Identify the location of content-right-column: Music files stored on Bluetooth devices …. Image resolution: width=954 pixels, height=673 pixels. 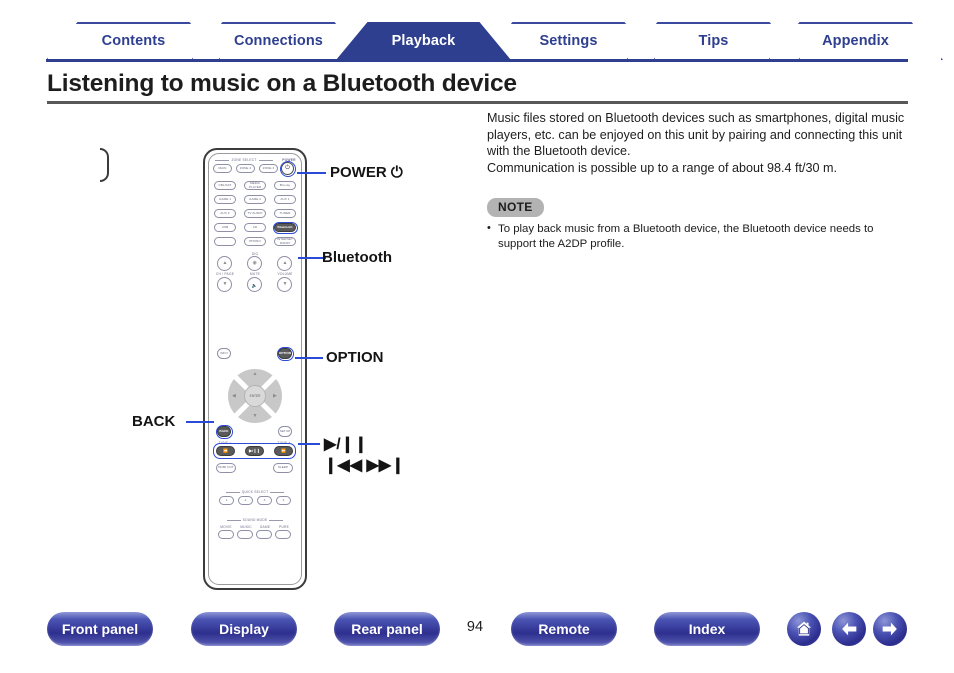
(697, 181).